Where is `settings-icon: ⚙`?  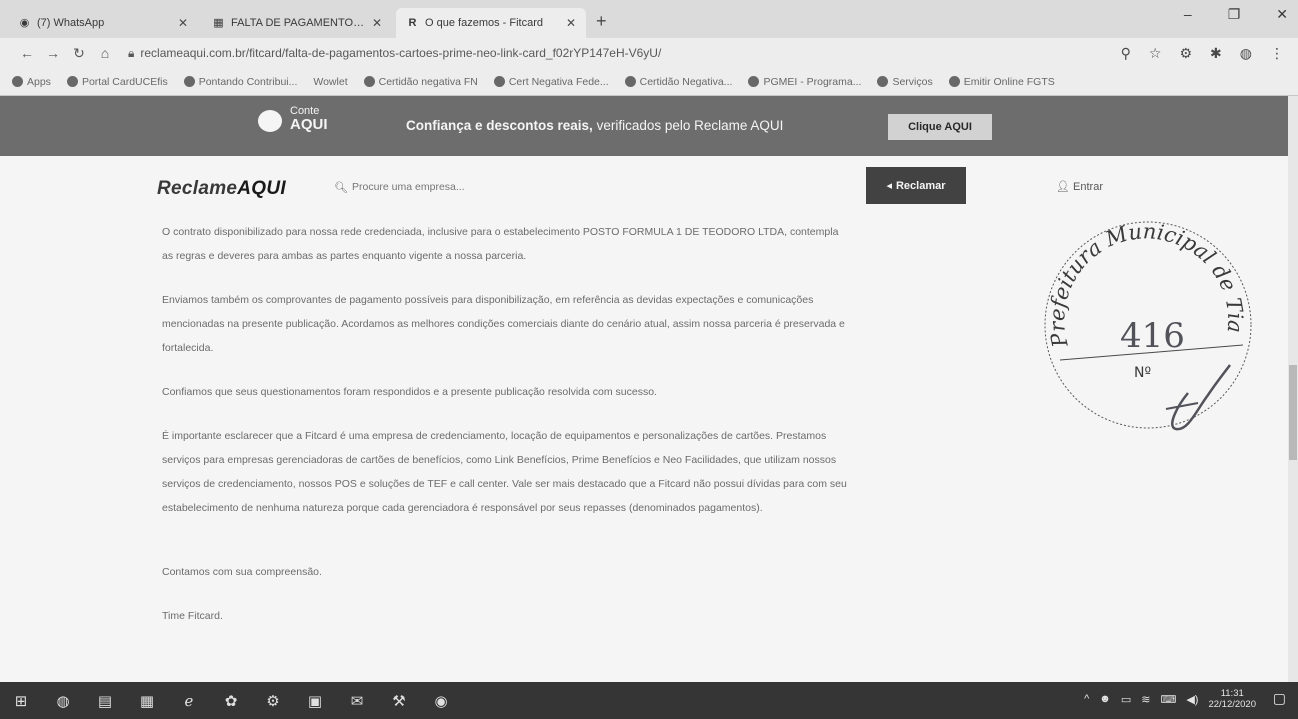 settings-icon: ⚙ is located at coordinates (273, 700).